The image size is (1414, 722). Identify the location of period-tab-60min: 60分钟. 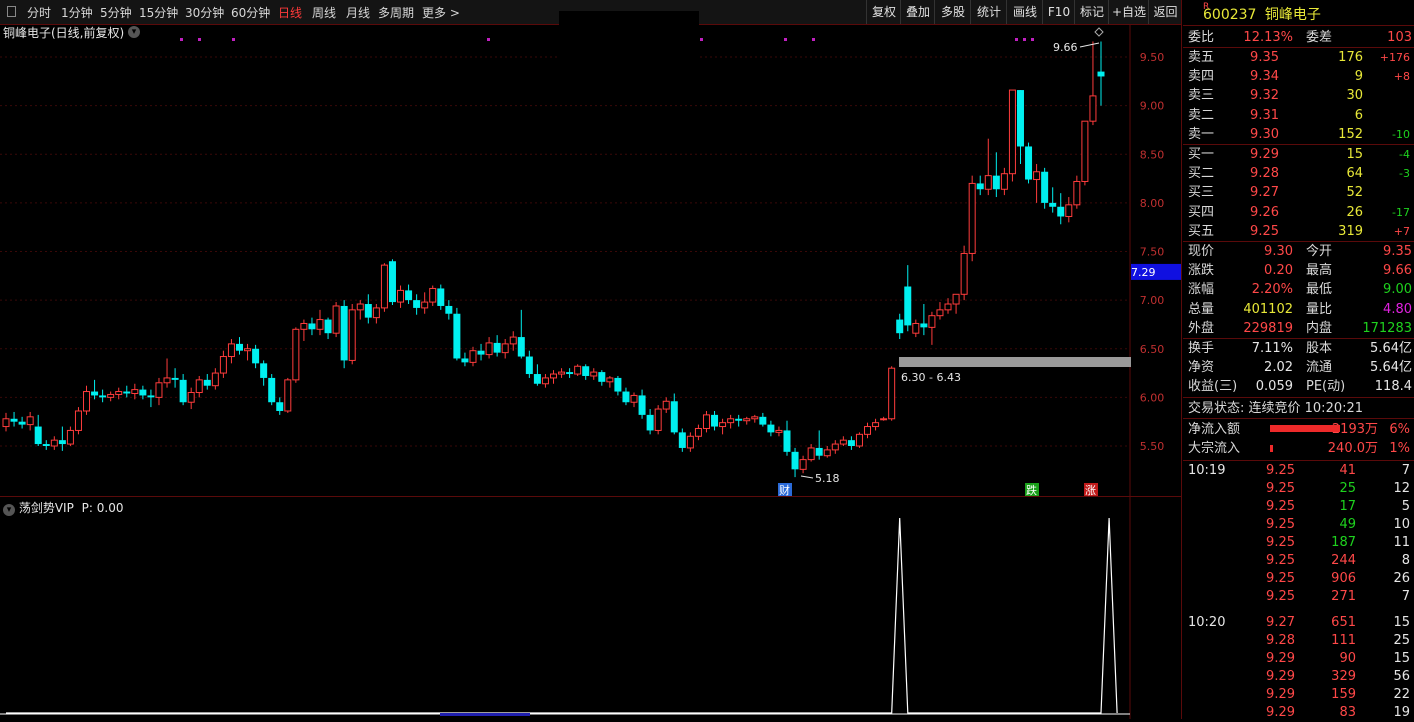
(250, 12).